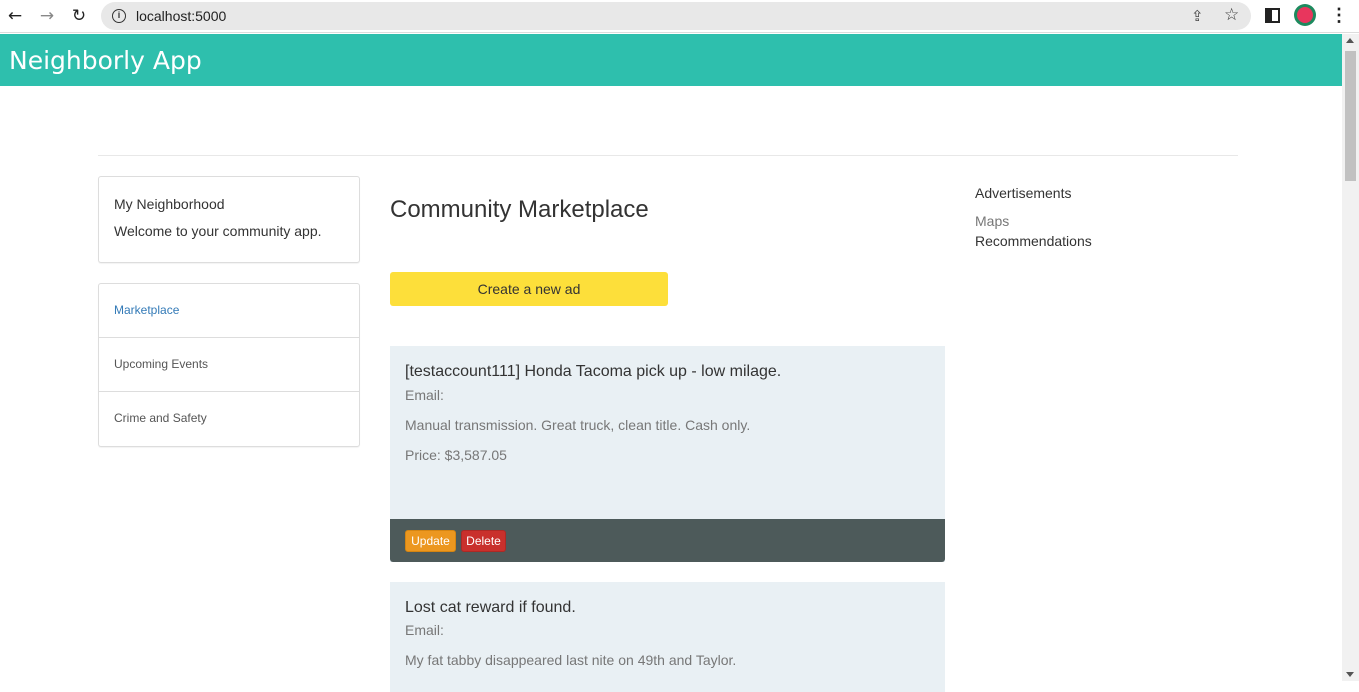 Image resolution: width=1359 pixels, height=692 pixels. Describe the element at coordinates (676, 16) in the screenshot. I see `address-bar: i localhost:5000 ⇪ ☆` at that location.